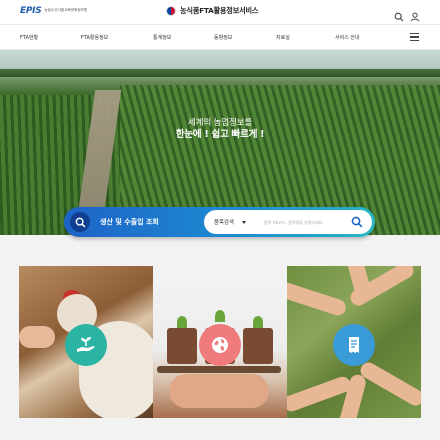  I want to click on hero-headline-2: 한눈에 ! 쉽고 빠르게 !, so click(220, 134).